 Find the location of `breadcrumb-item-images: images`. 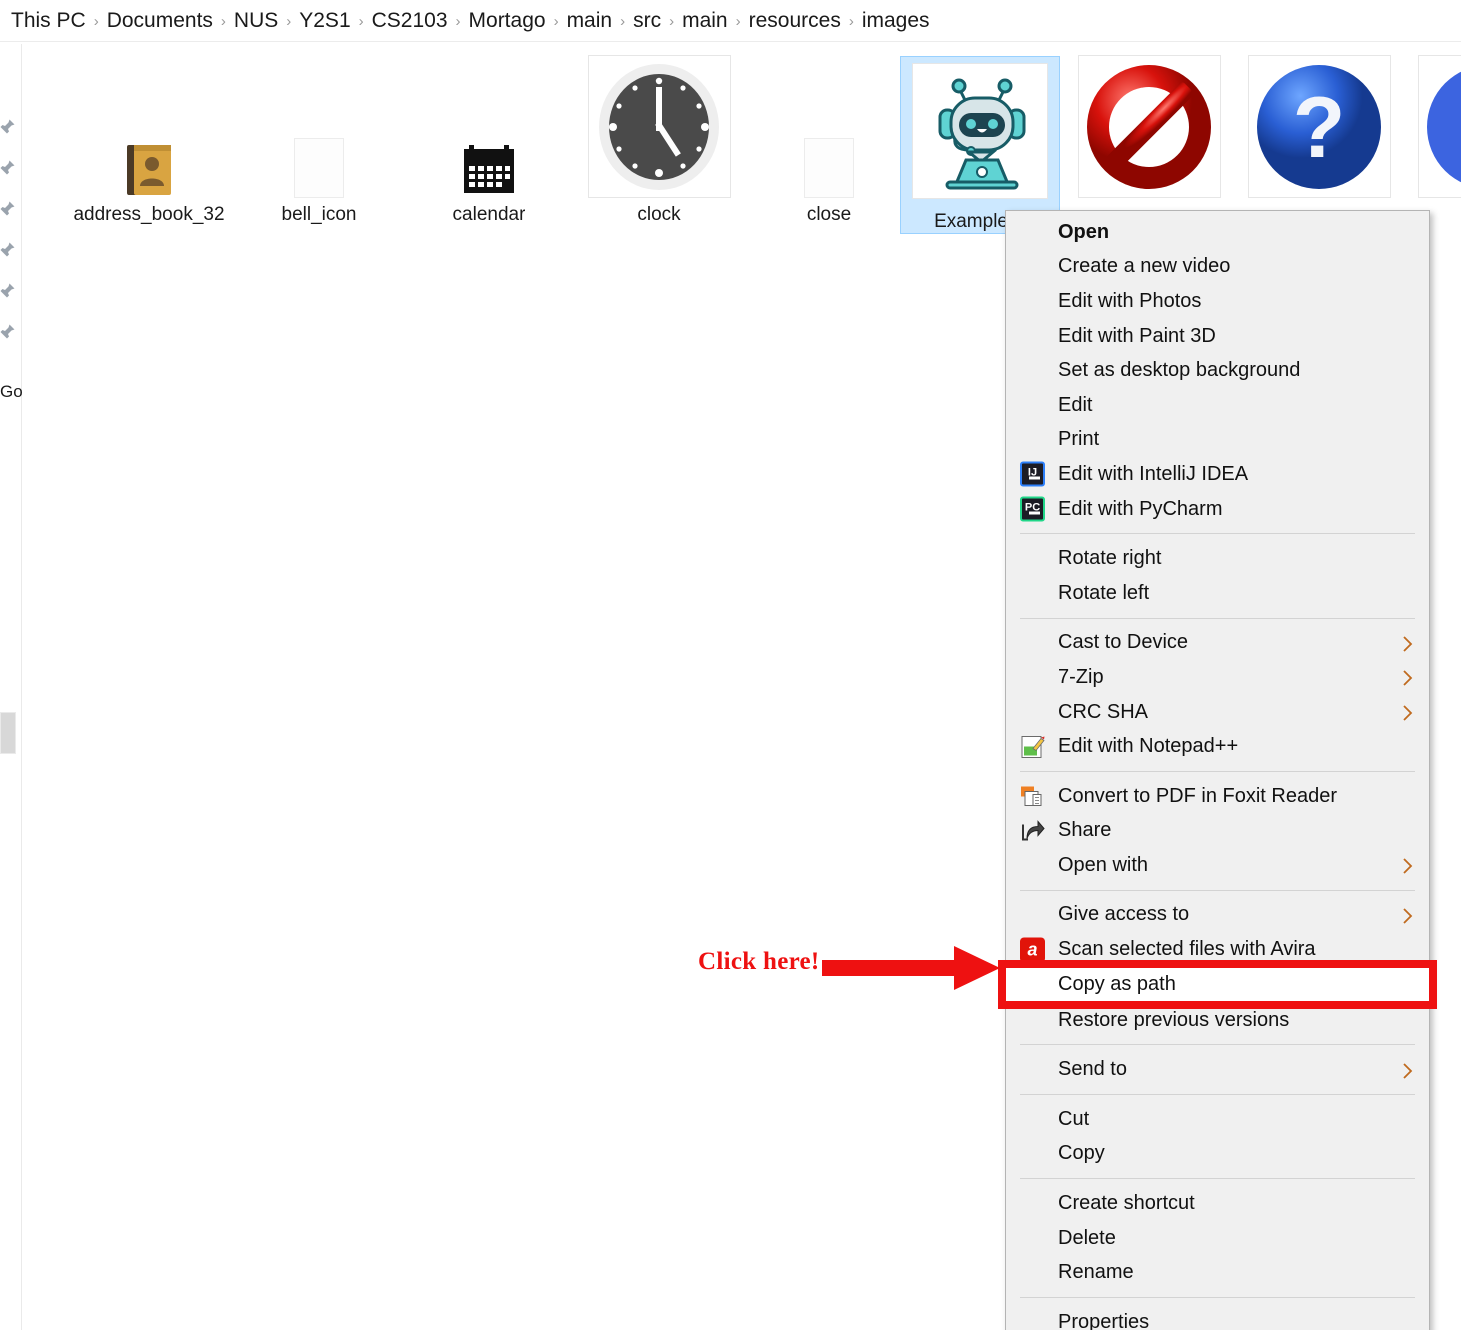

breadcrumb-item-images: images is located at coordinates (896, 21).